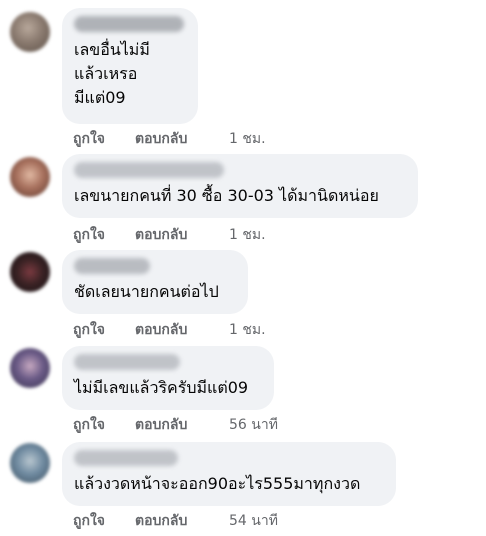 The width and height of the screenshot is (486, 536). I want to click on comment-text-line: เลขนายกคนที่ 30 ซื้อ 30-03 ได้มานิดหน่อย, so click(226, 195).